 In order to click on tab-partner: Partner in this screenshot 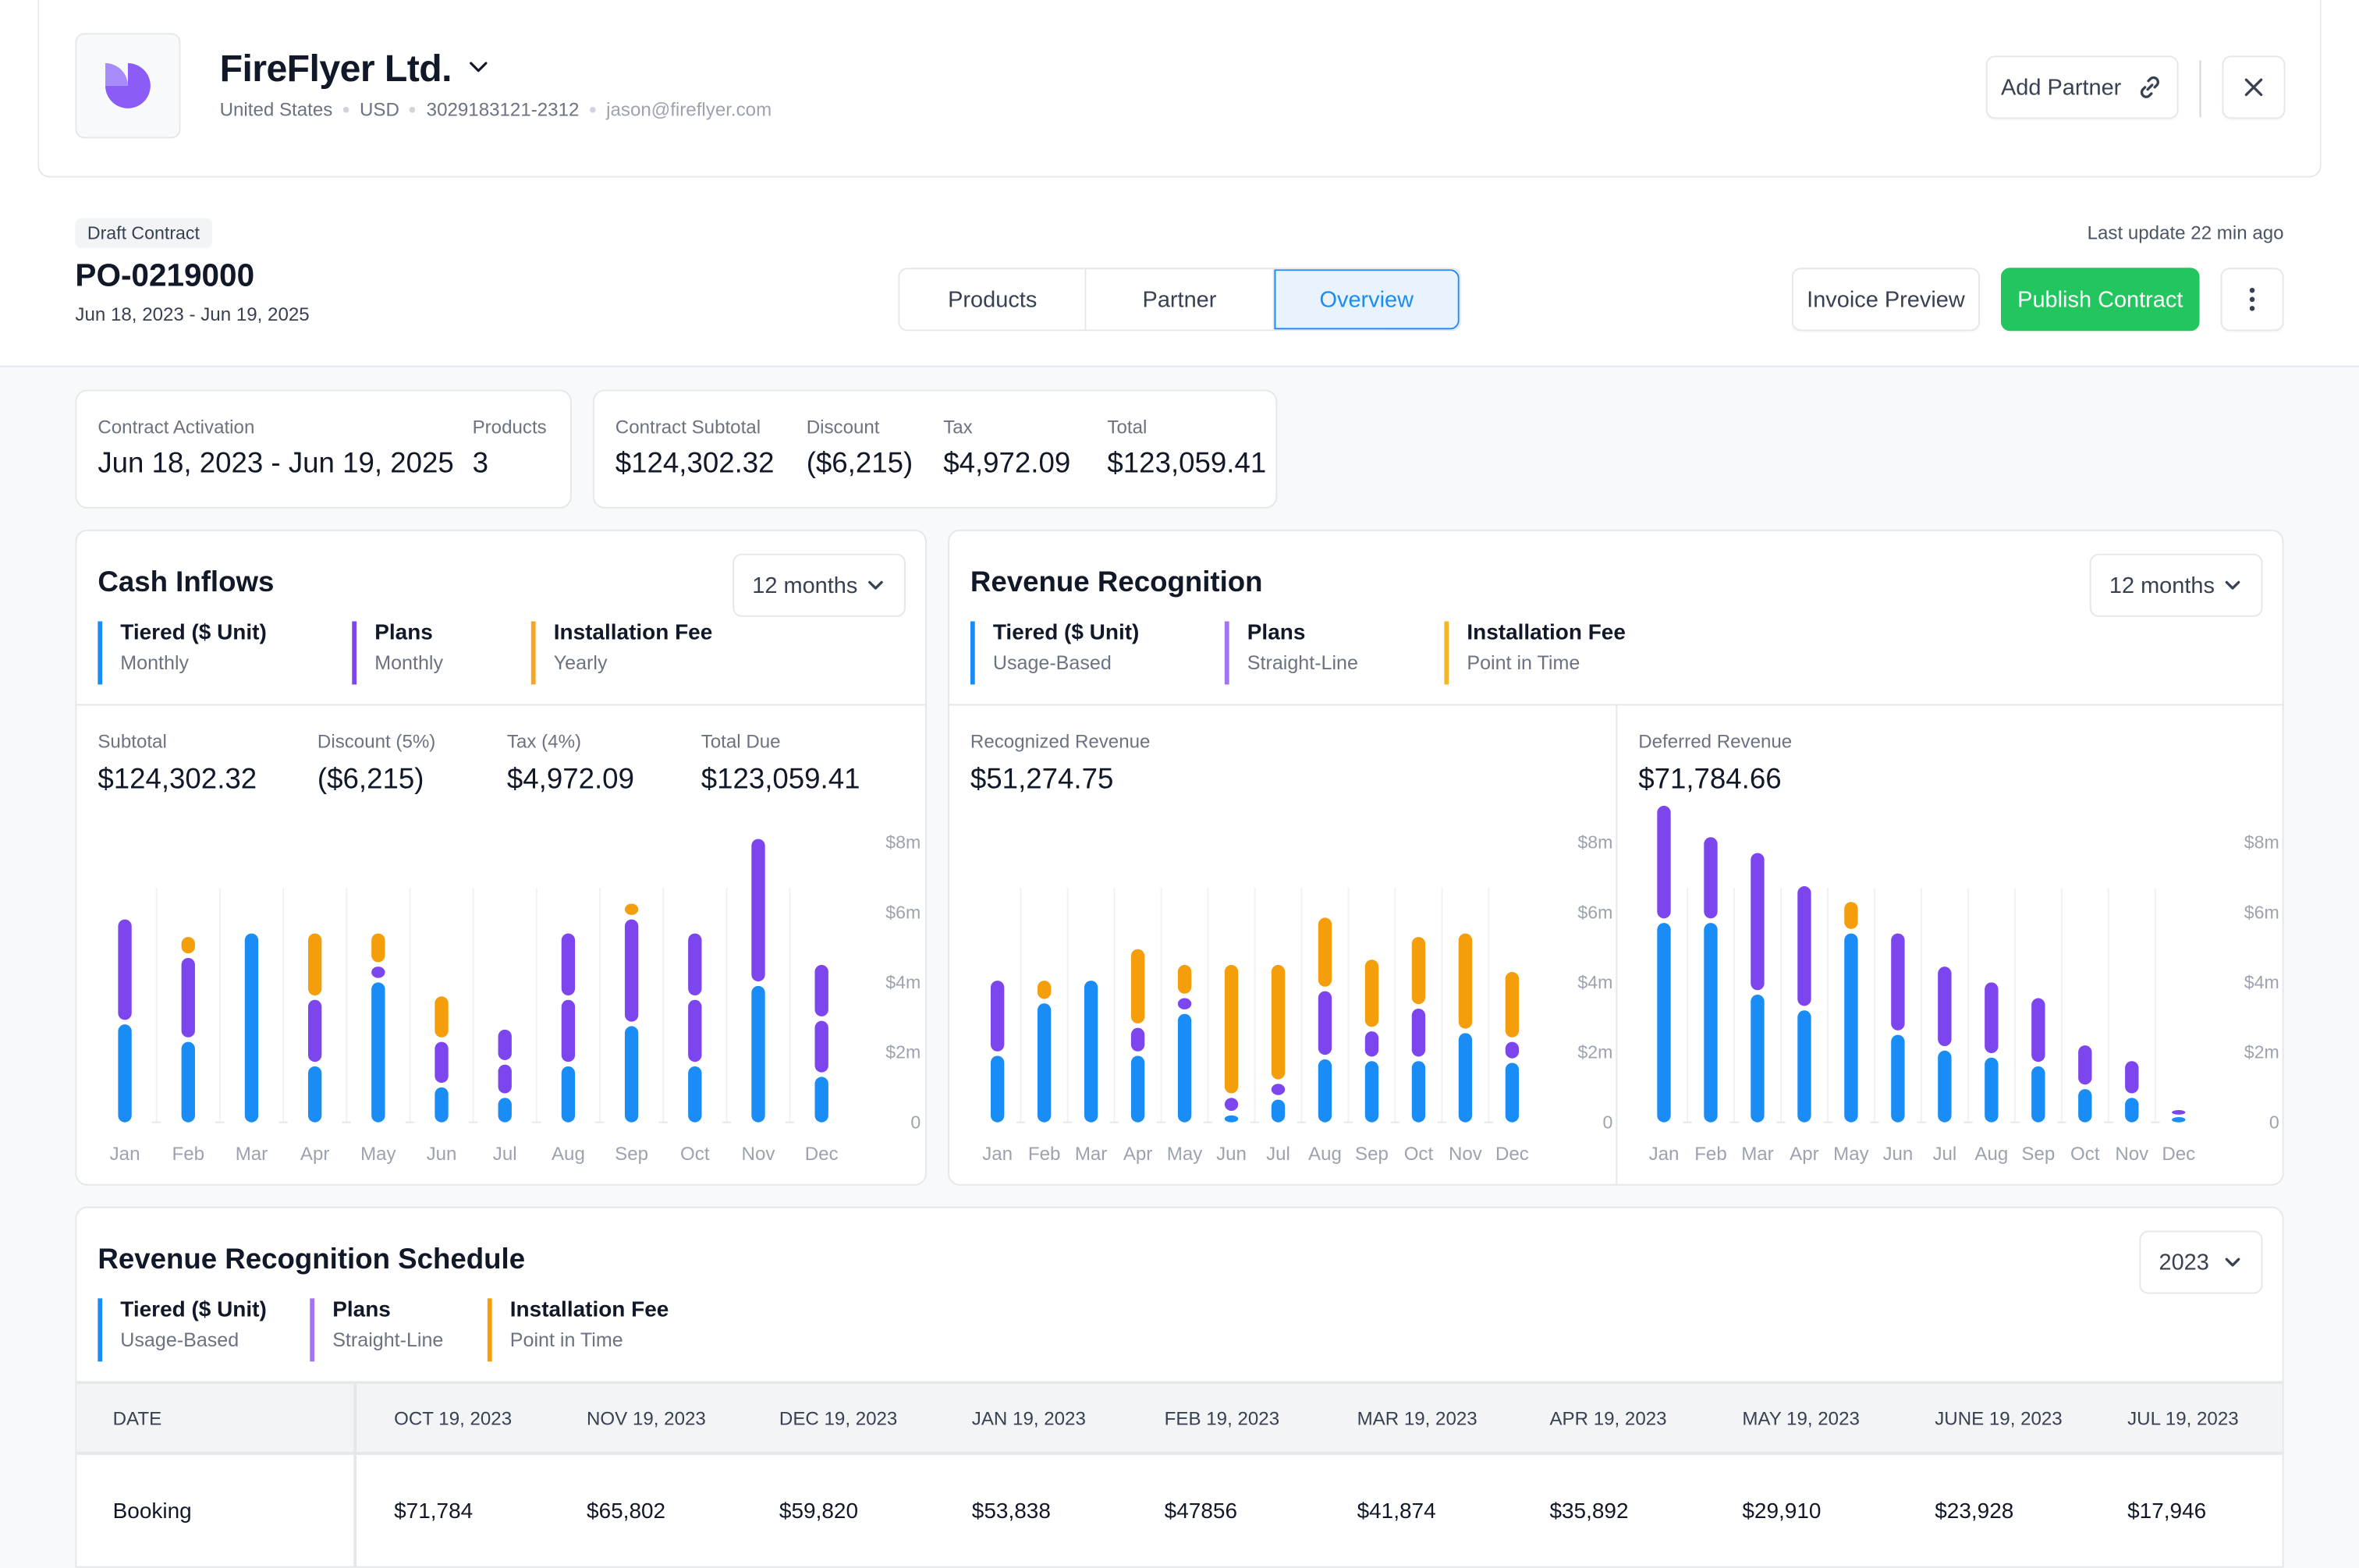, I will do `click(1180, 300)`.